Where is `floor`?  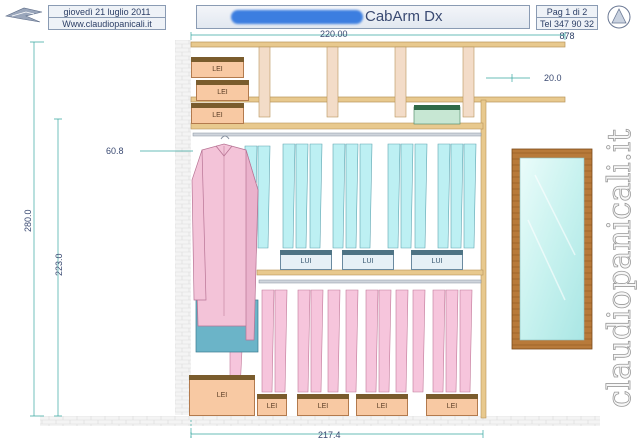 floor is located at coordinates (320, 421).